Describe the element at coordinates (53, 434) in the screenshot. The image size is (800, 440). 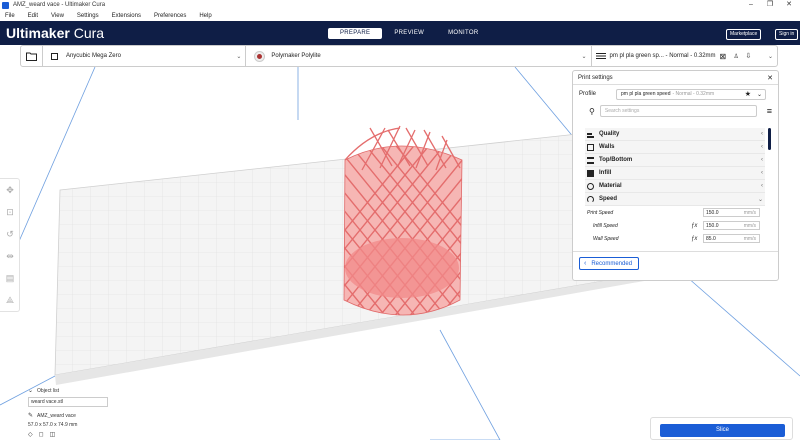
I see `top-view-icon: ◫` at that location.